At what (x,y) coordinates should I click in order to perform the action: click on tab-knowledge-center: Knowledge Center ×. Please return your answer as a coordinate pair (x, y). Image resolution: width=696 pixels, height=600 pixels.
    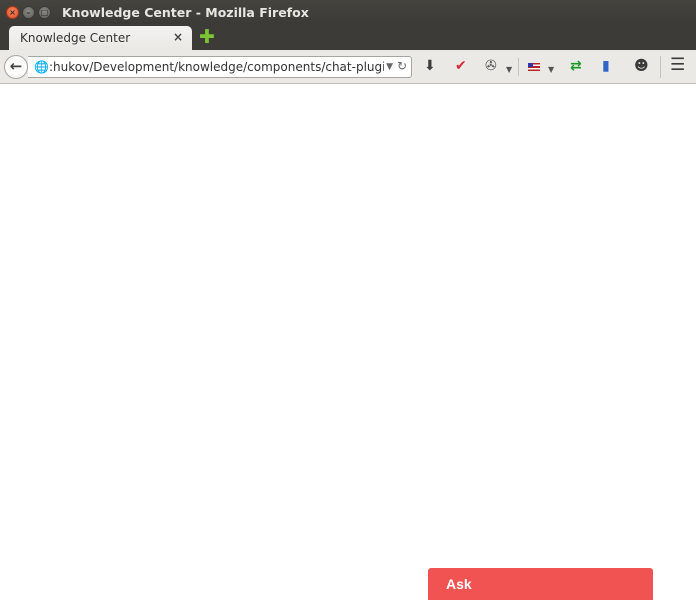
    Looking at the image, I should click on (100, 38).